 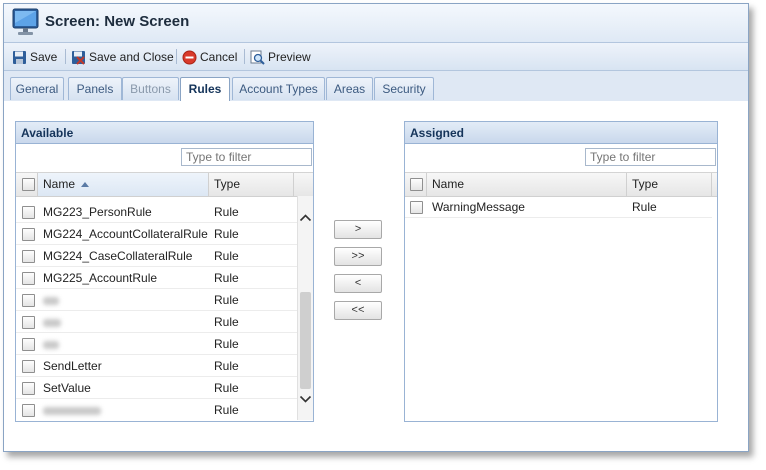 What do you see at coordinates (150, 88) in the screenshot?
I see `tab-buttons: Buttons` at bounding box center [150, 88].